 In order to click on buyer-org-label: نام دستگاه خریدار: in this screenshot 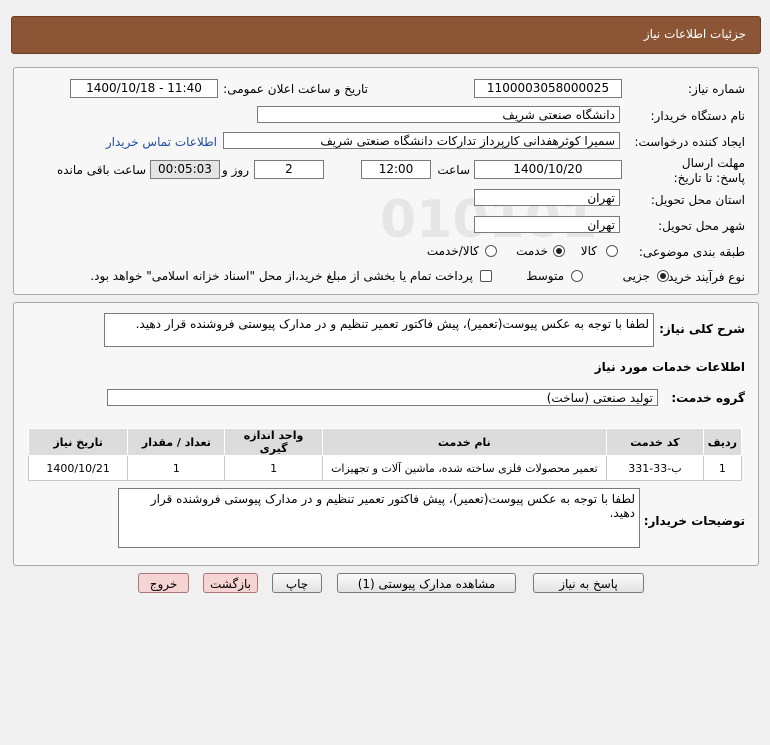, I will do `click(698, 116)`.